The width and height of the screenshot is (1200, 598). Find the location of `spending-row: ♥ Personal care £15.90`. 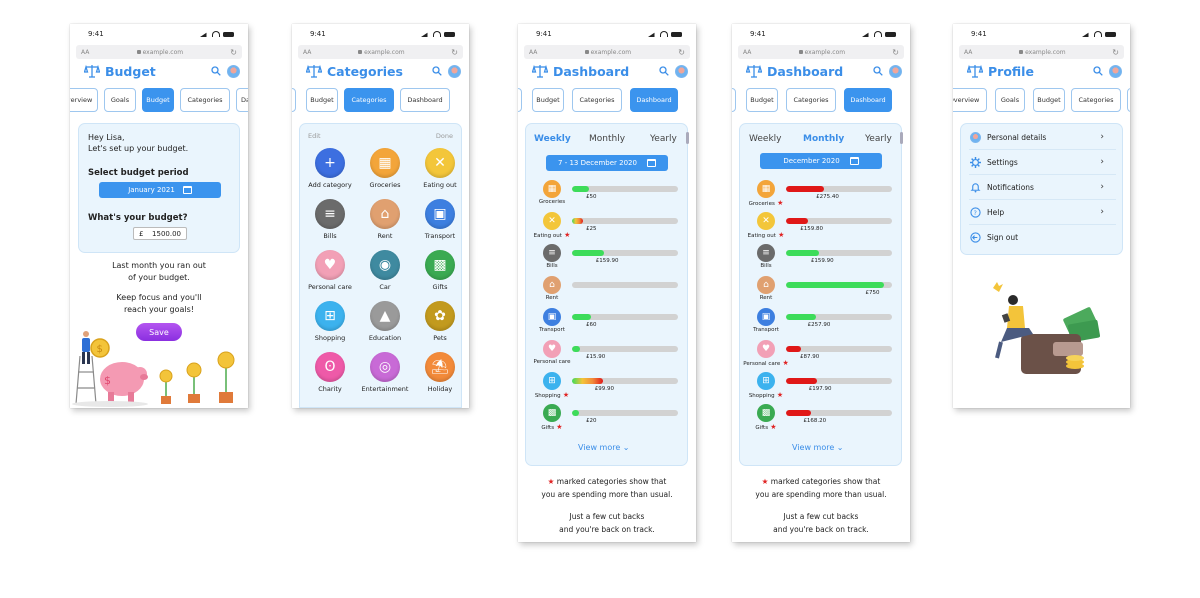

spending-row: ♥ Personal care £15.90 is located at coordinates (607, 355).